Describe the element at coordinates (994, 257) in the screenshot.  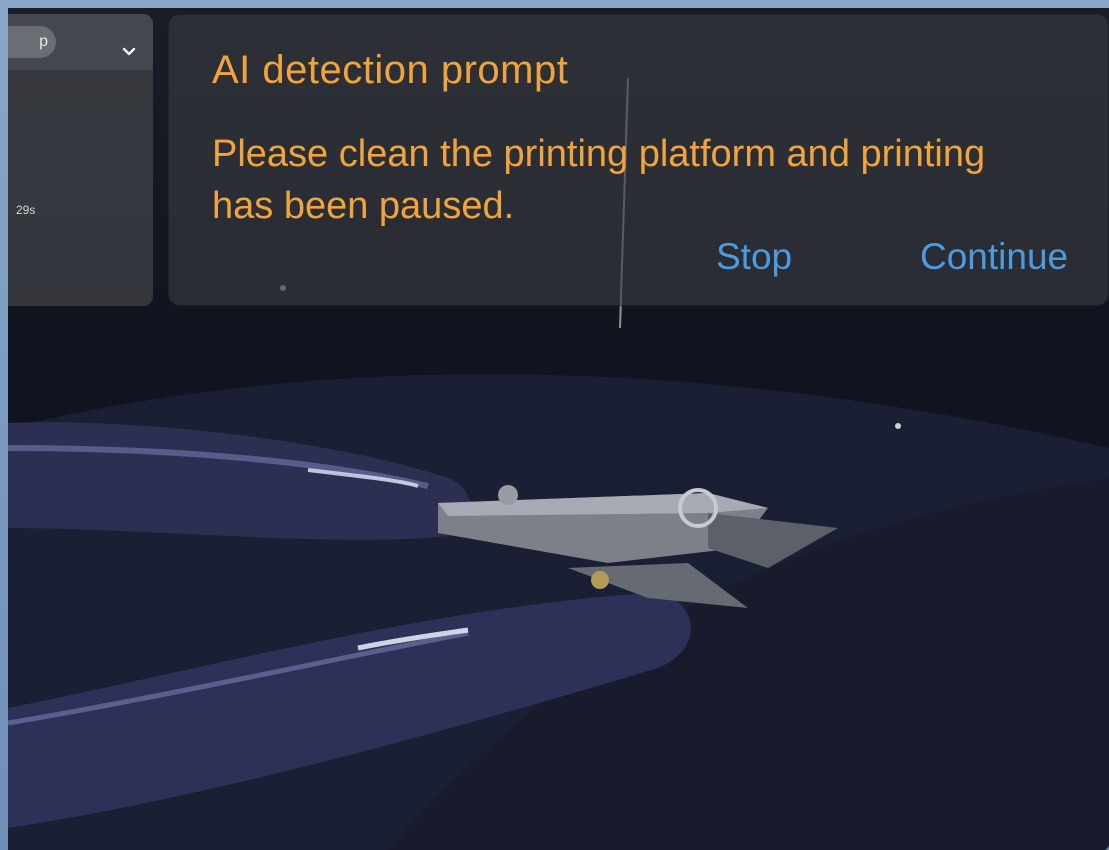
I see `continue-button: Continue` at that location.